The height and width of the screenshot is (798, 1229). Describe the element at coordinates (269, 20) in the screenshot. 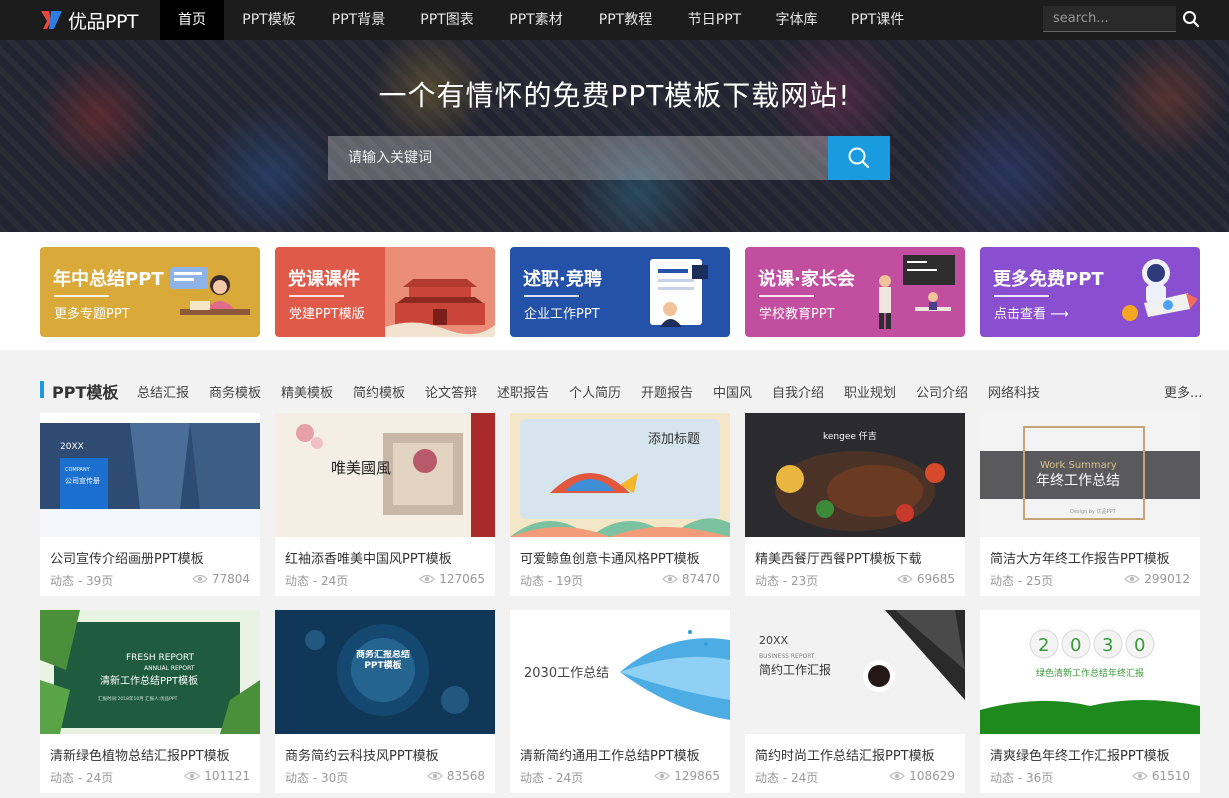

I see `nav-item: PPT模板` at that location.